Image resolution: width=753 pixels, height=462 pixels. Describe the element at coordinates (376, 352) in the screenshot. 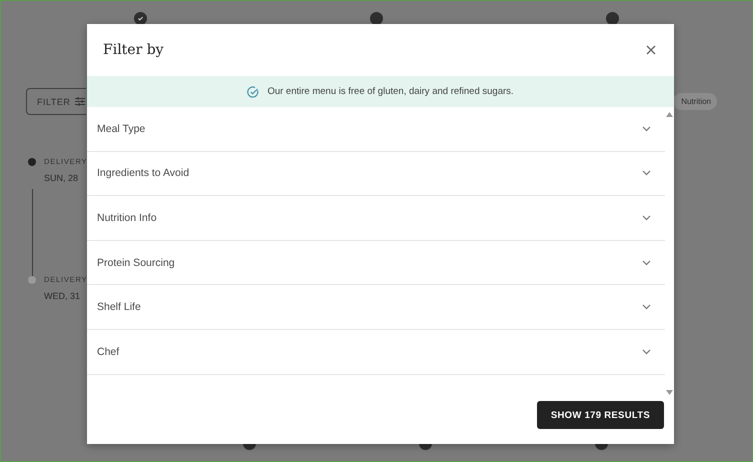

I see `accordion-item: Chef` at that location.